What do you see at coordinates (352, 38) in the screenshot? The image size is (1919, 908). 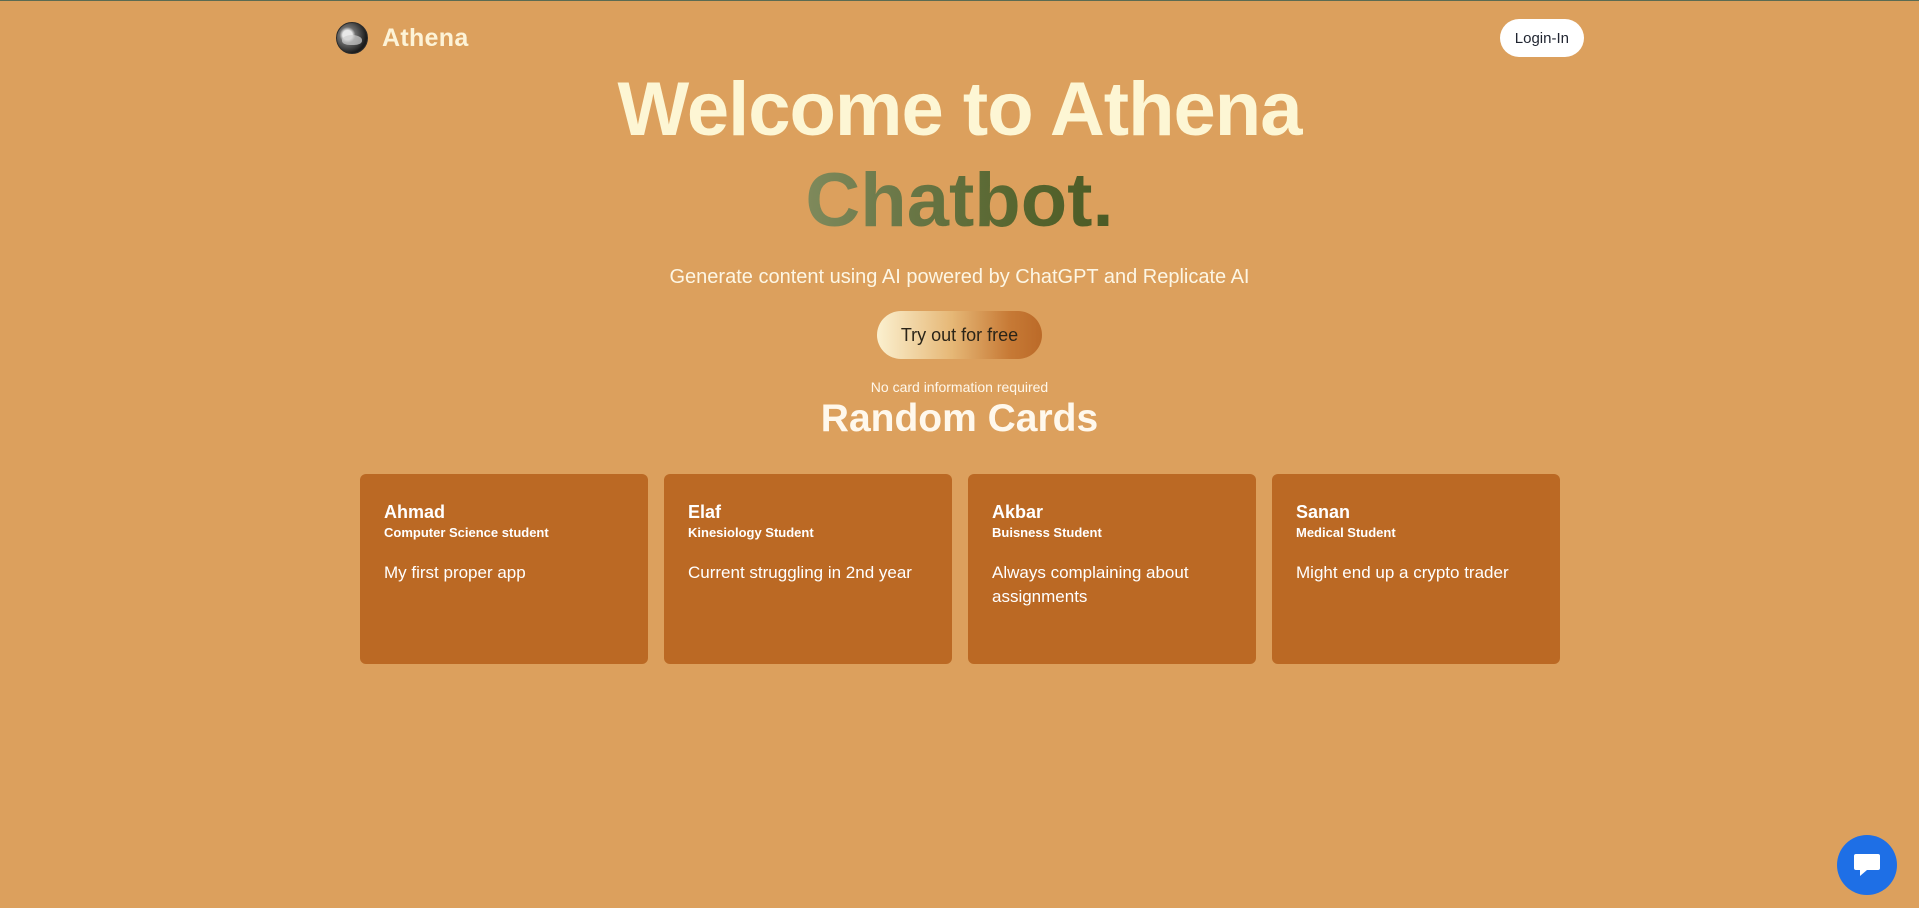 I see `athena-logo-icon` at bounding box center [352, 38].